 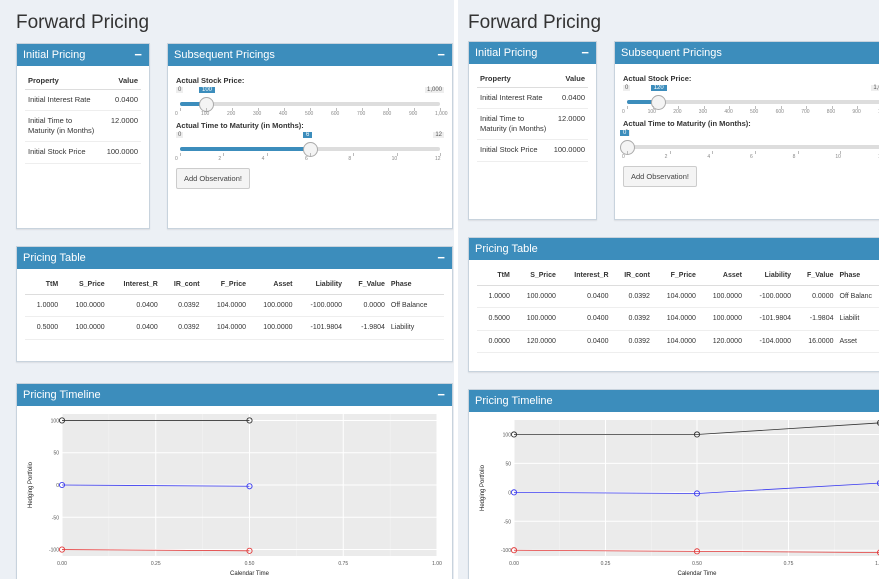 I want to click on maturity-slider: 01002468101, so click(x=749, y=145).